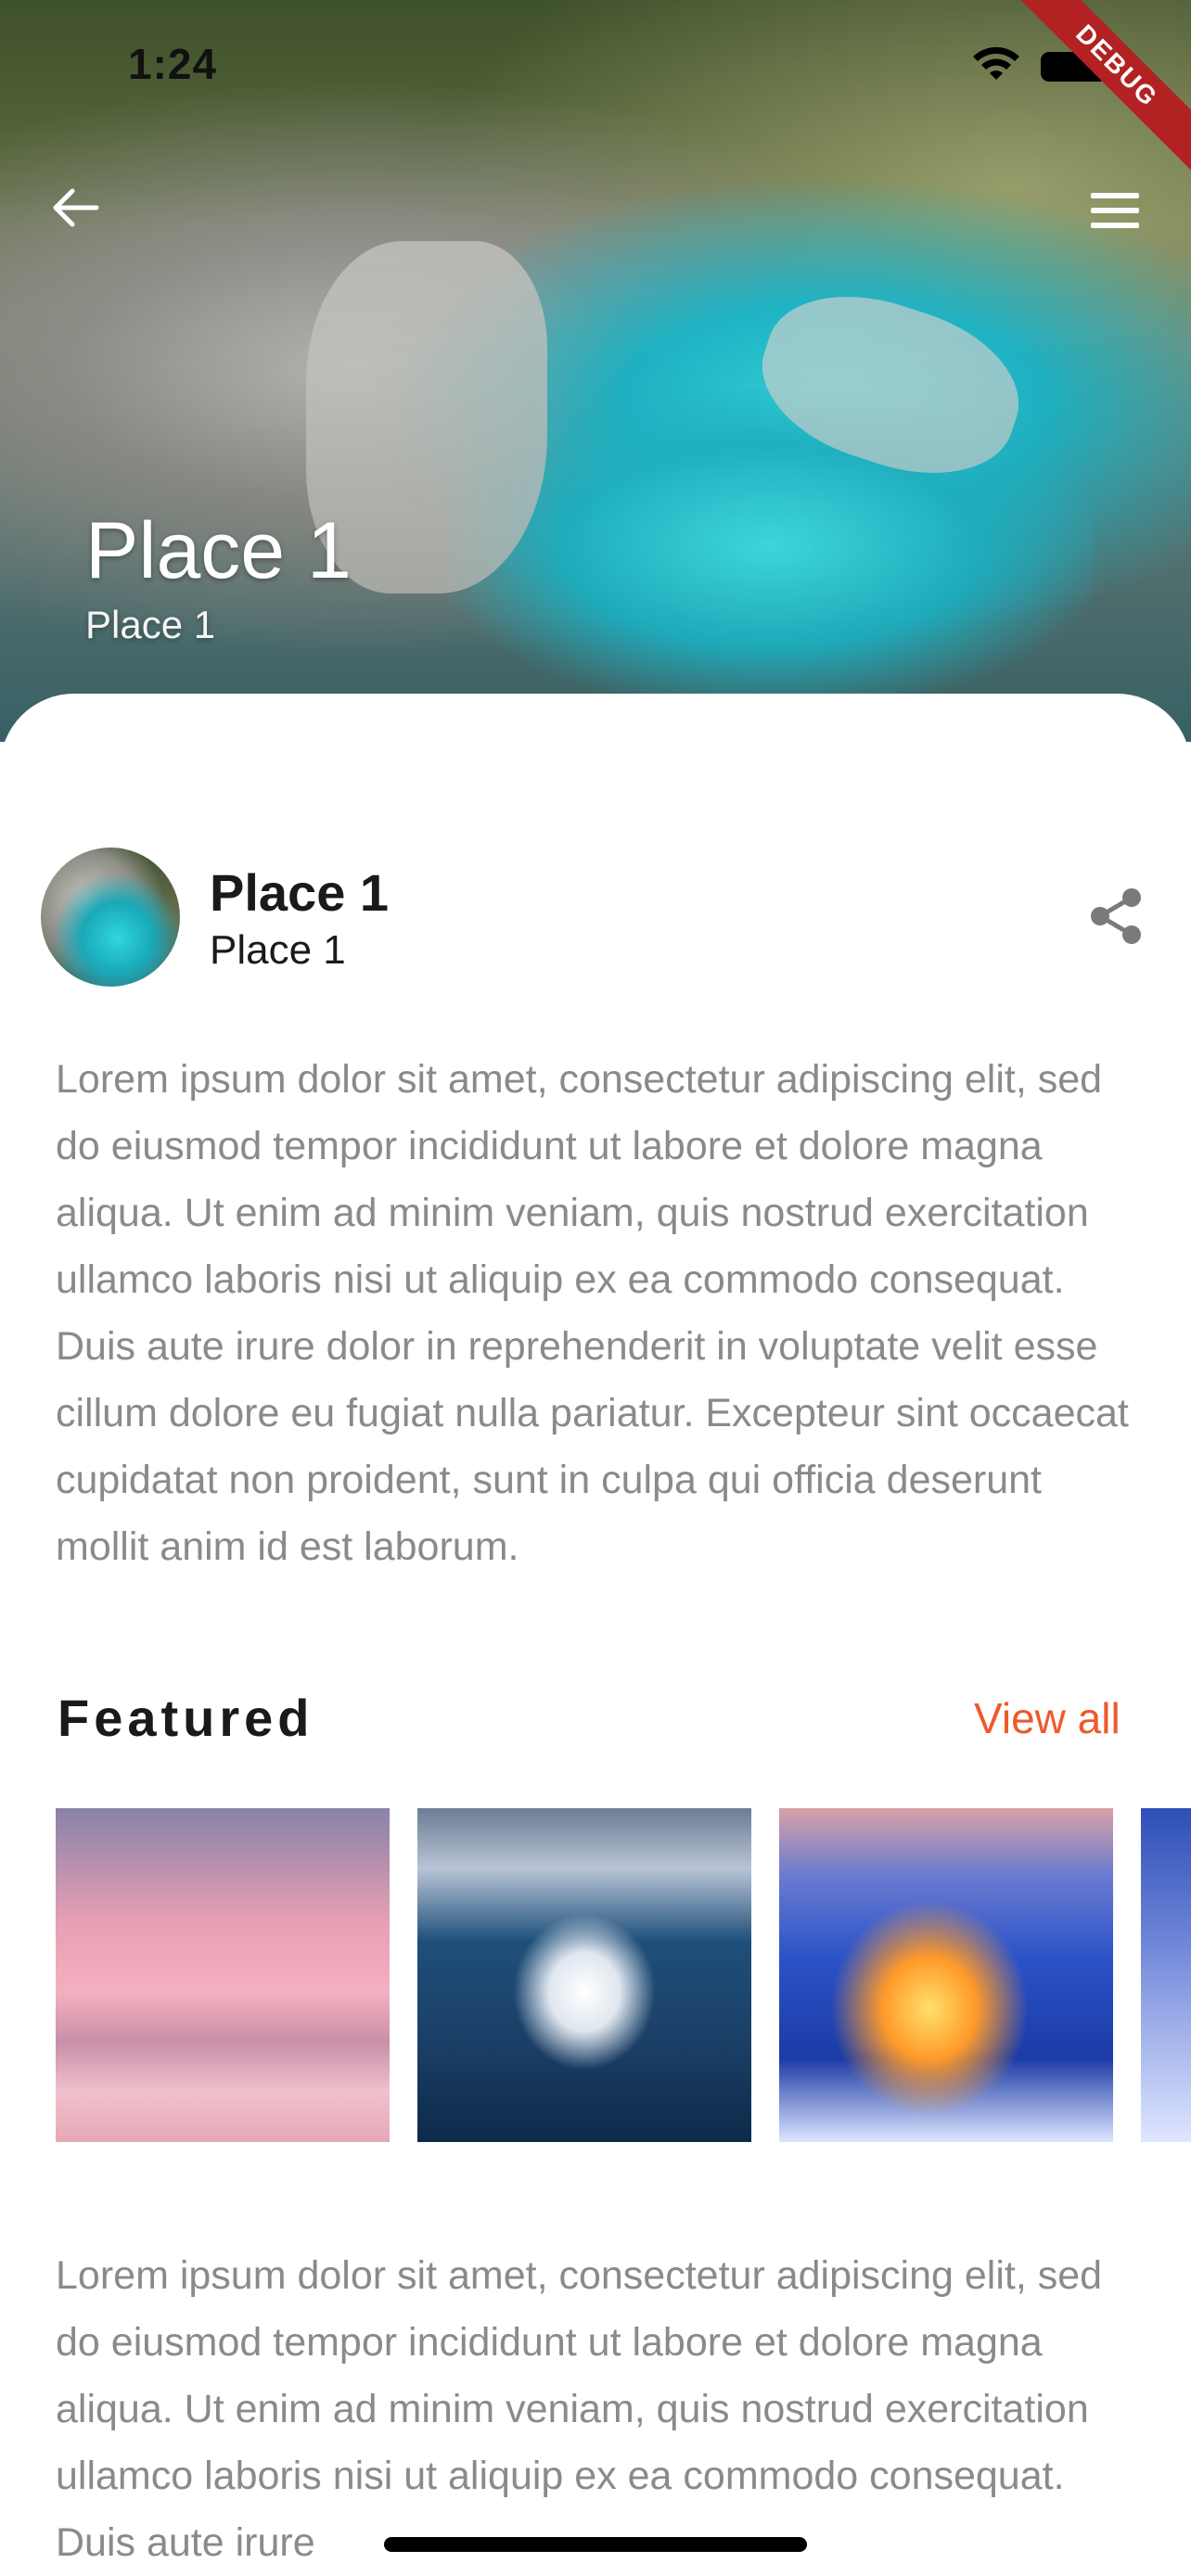 The image size is (1191, 2576). Describe the element at coordinates (1115, 211) in the screenshot. I see `menu-icon` at that location.